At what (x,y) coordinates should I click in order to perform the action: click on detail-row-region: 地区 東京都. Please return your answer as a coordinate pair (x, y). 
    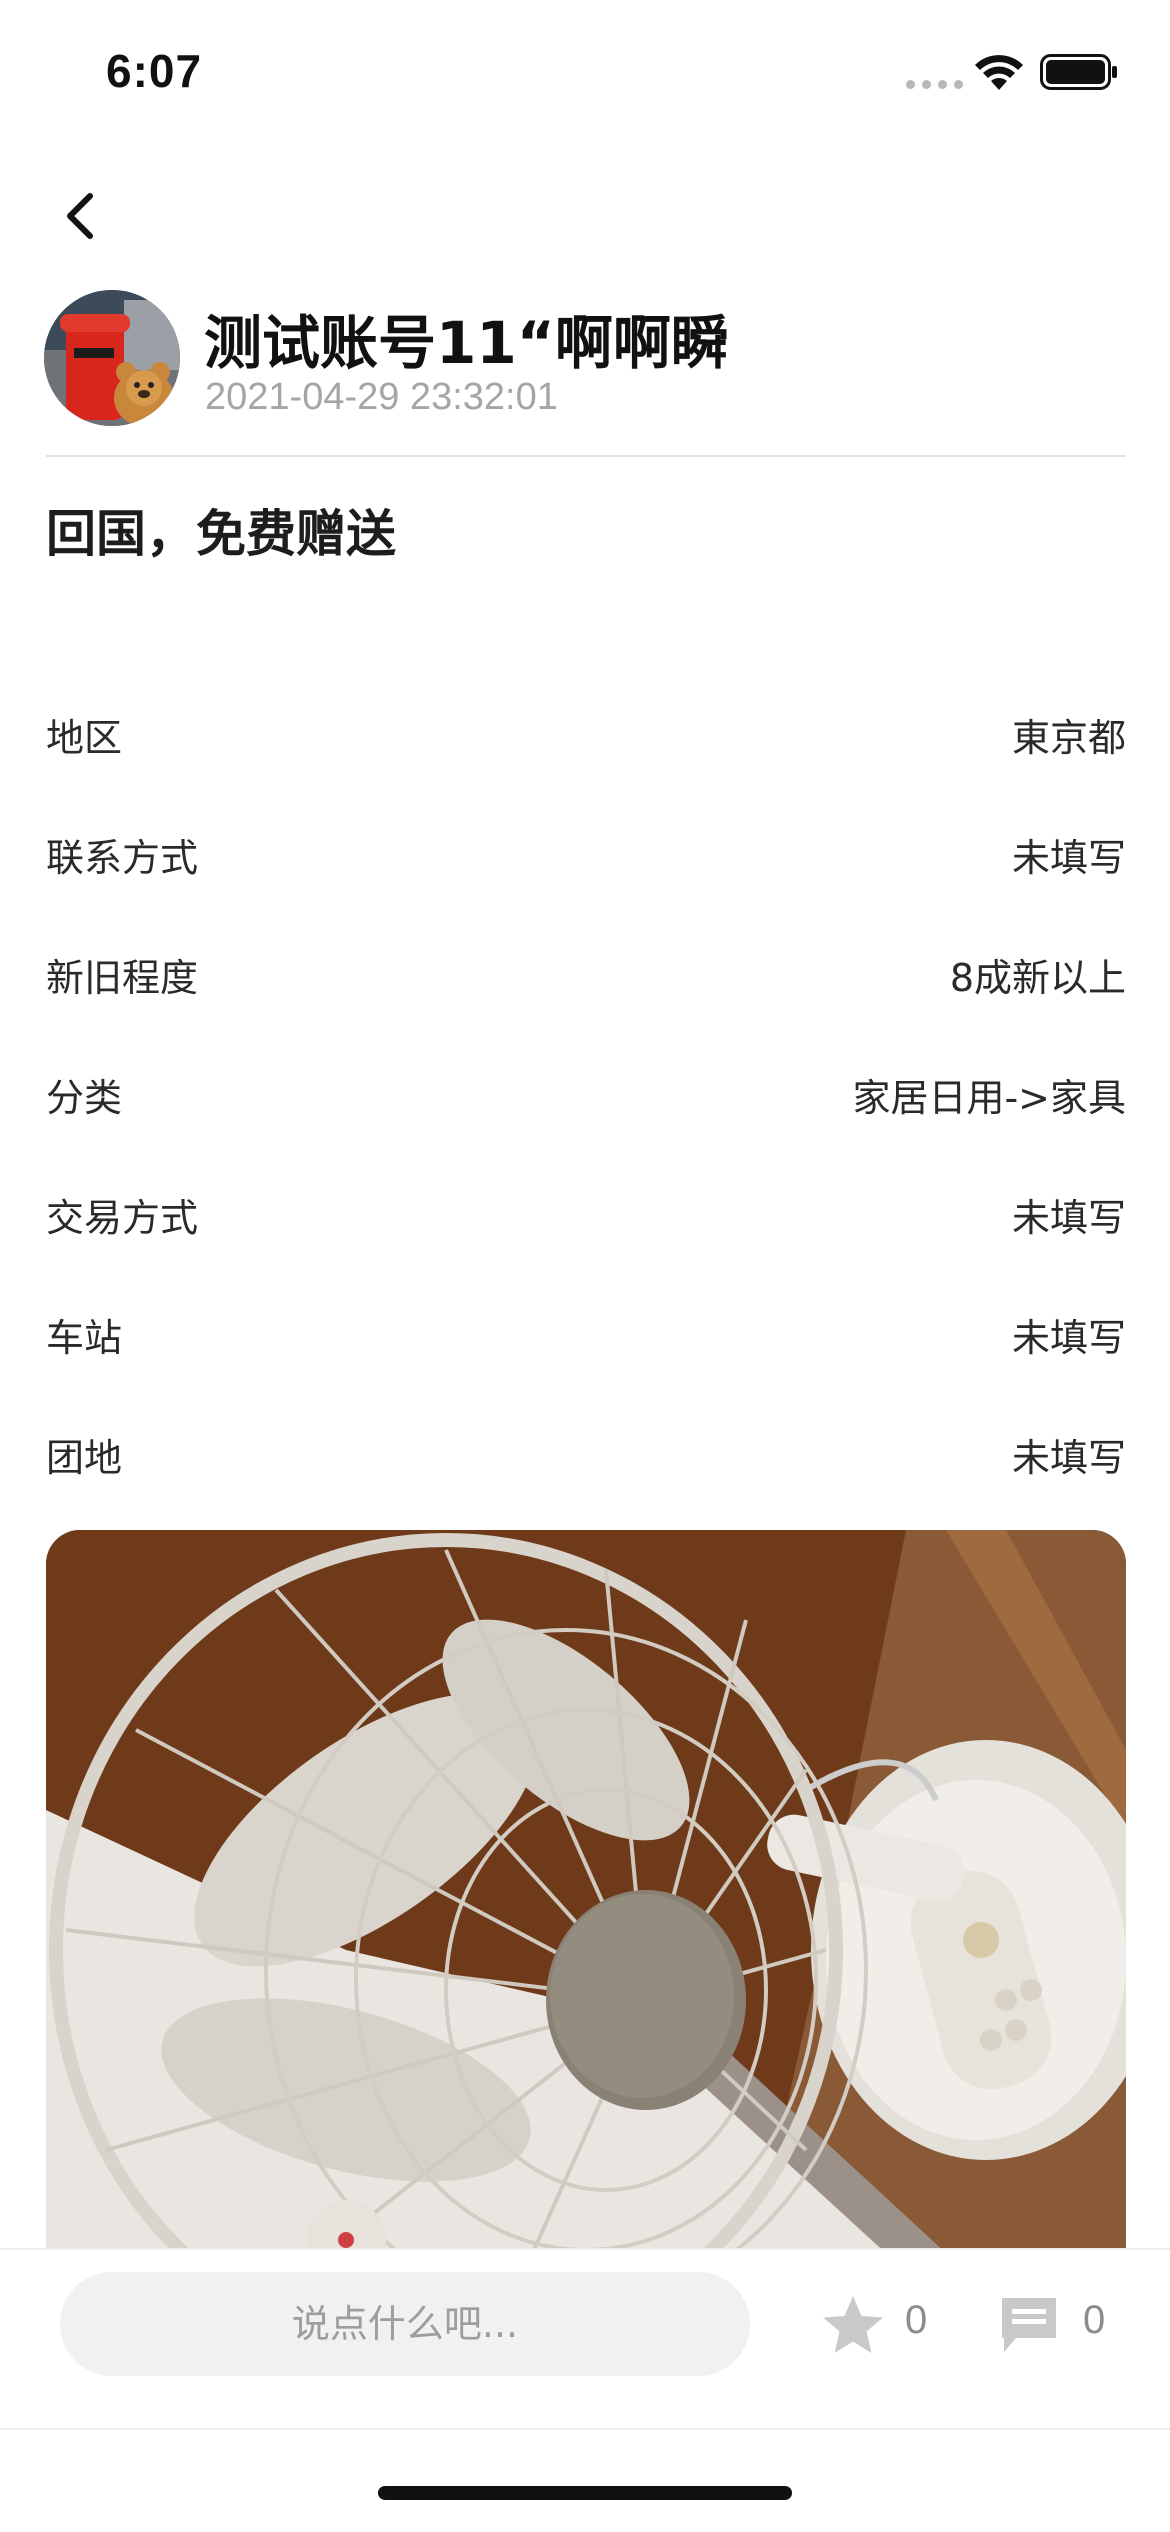
    Looking at the image, I should click on (586, 734).